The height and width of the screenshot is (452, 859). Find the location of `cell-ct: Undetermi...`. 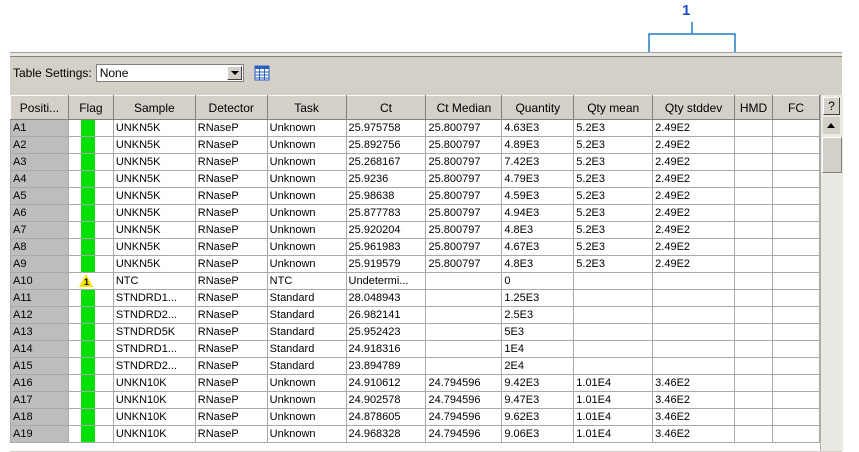

cell-ct: Undetermi... is located at coordinates (386, 281).